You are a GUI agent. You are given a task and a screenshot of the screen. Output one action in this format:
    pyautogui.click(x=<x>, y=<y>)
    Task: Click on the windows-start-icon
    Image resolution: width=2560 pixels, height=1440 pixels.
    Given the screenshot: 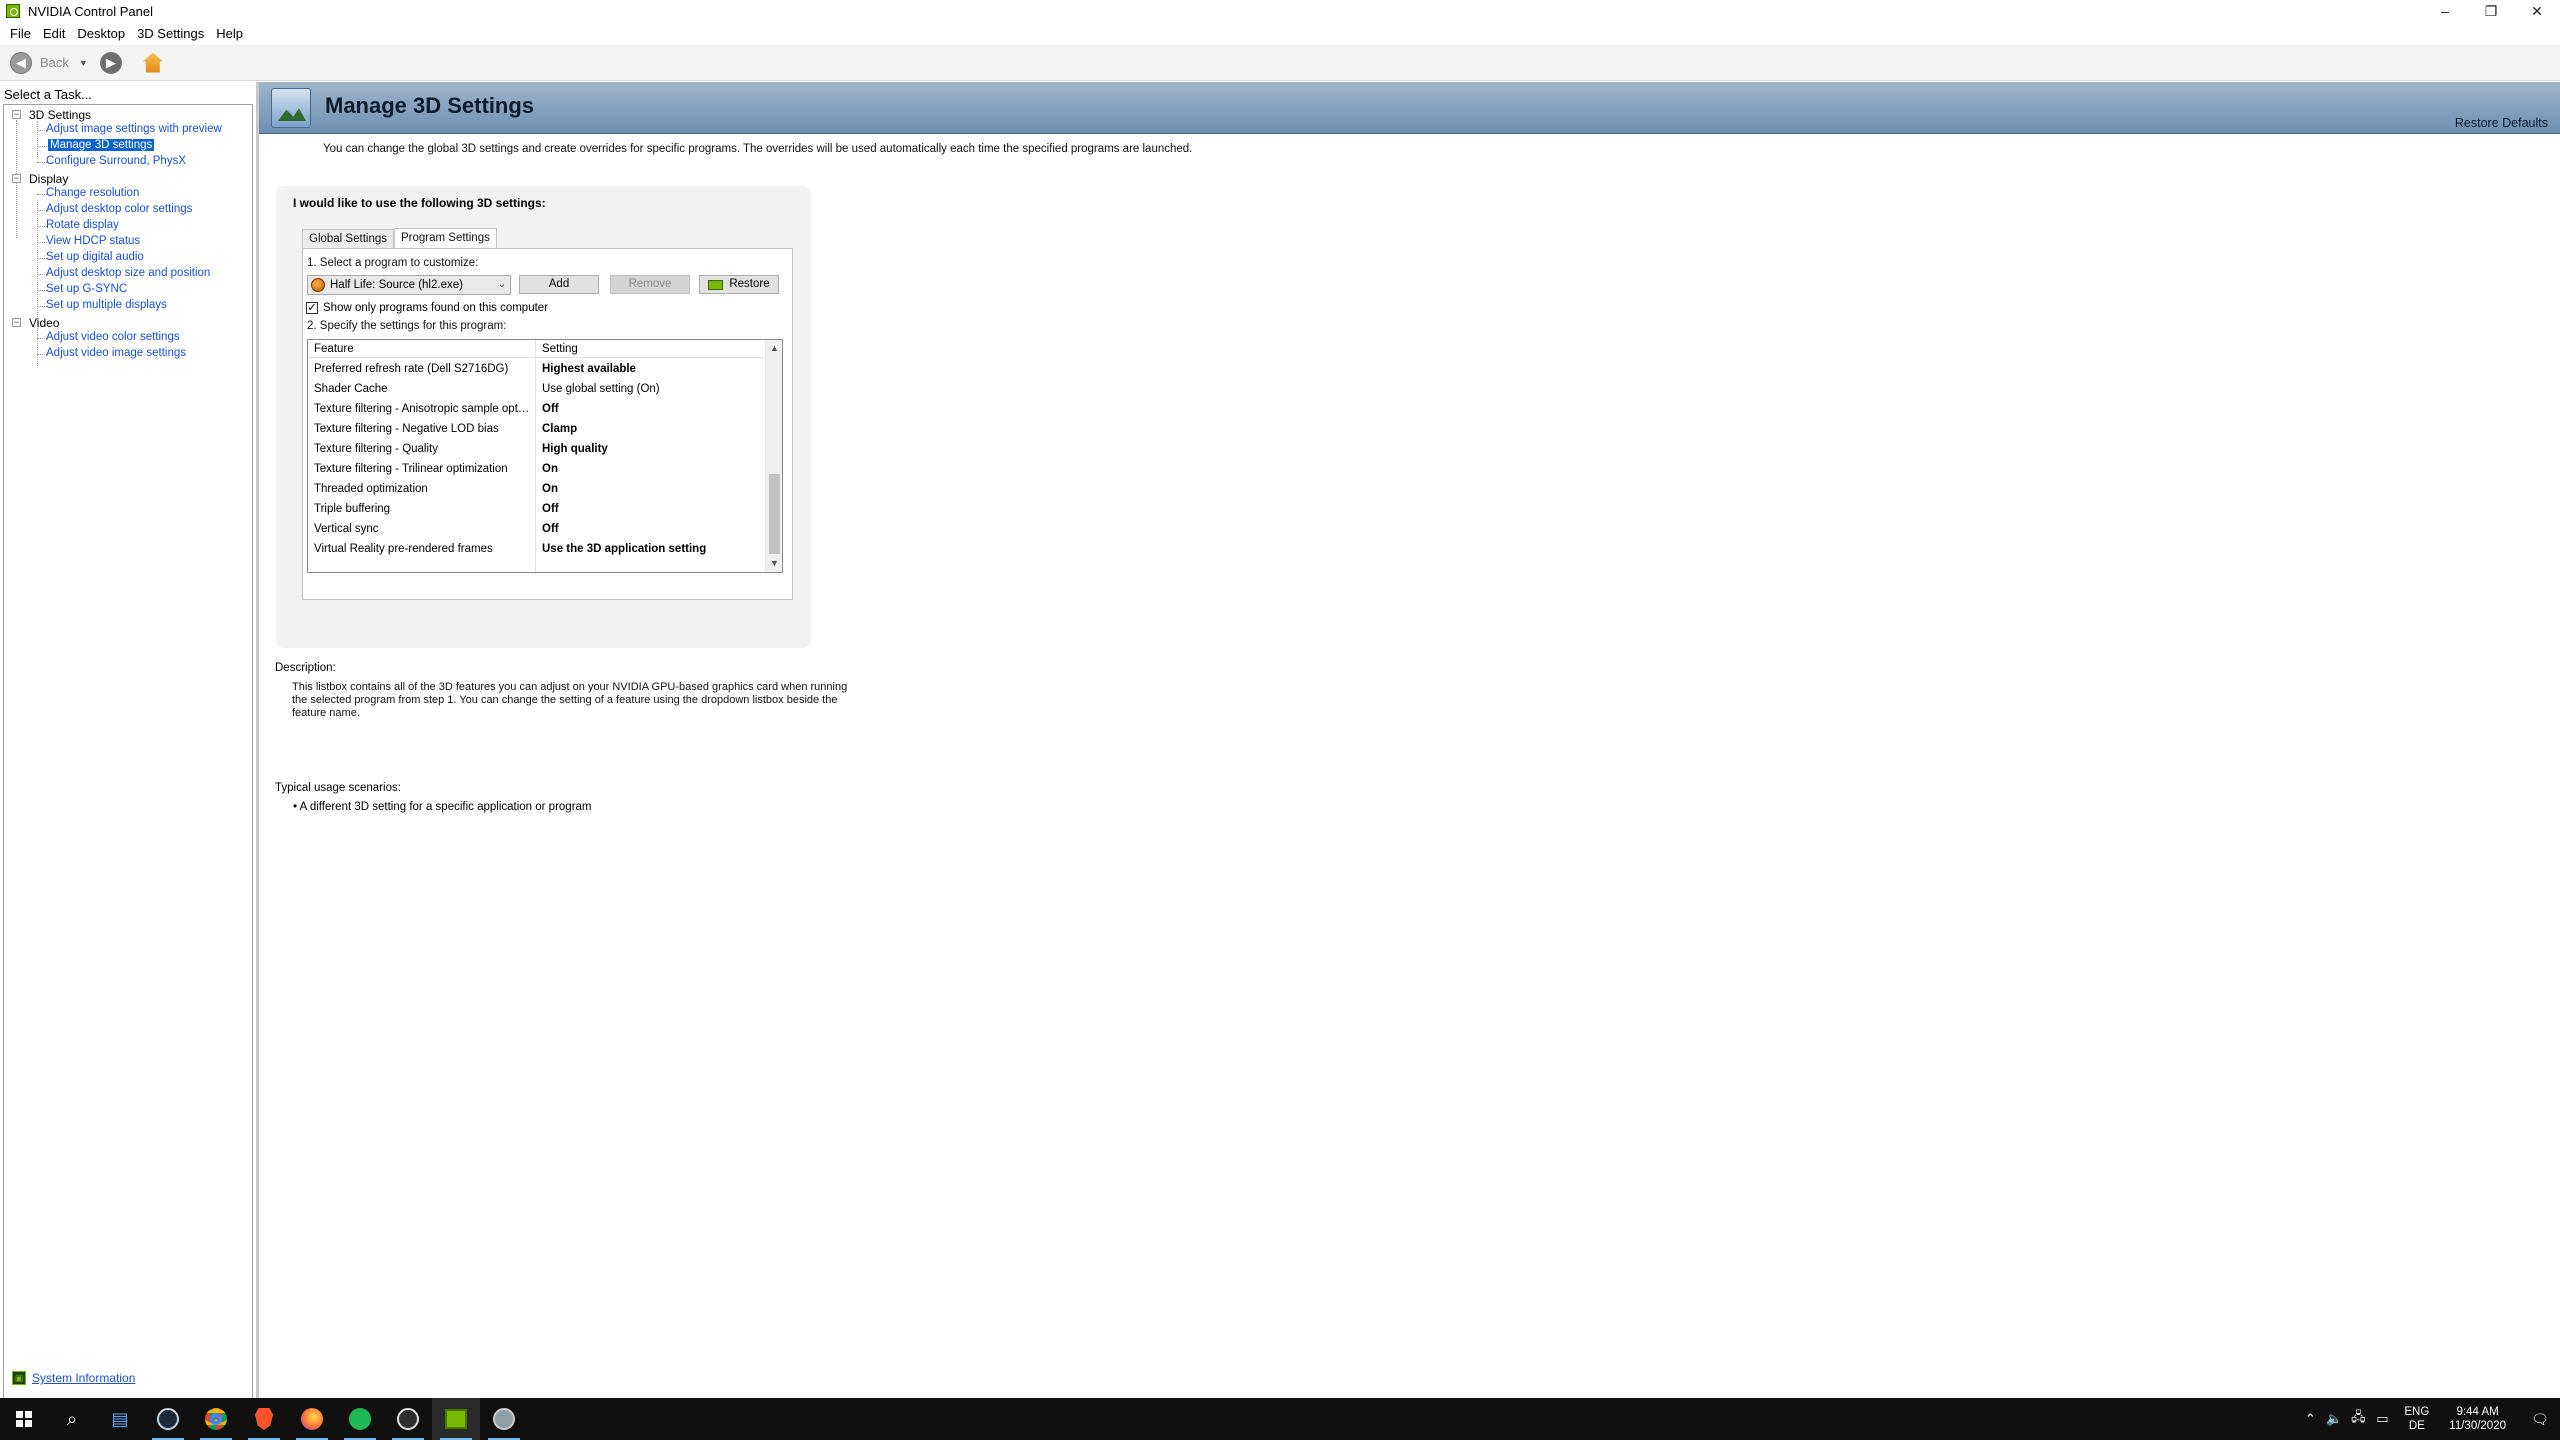 What is the action you would take?
    pyautogui.click(x=24, y=1419)
    